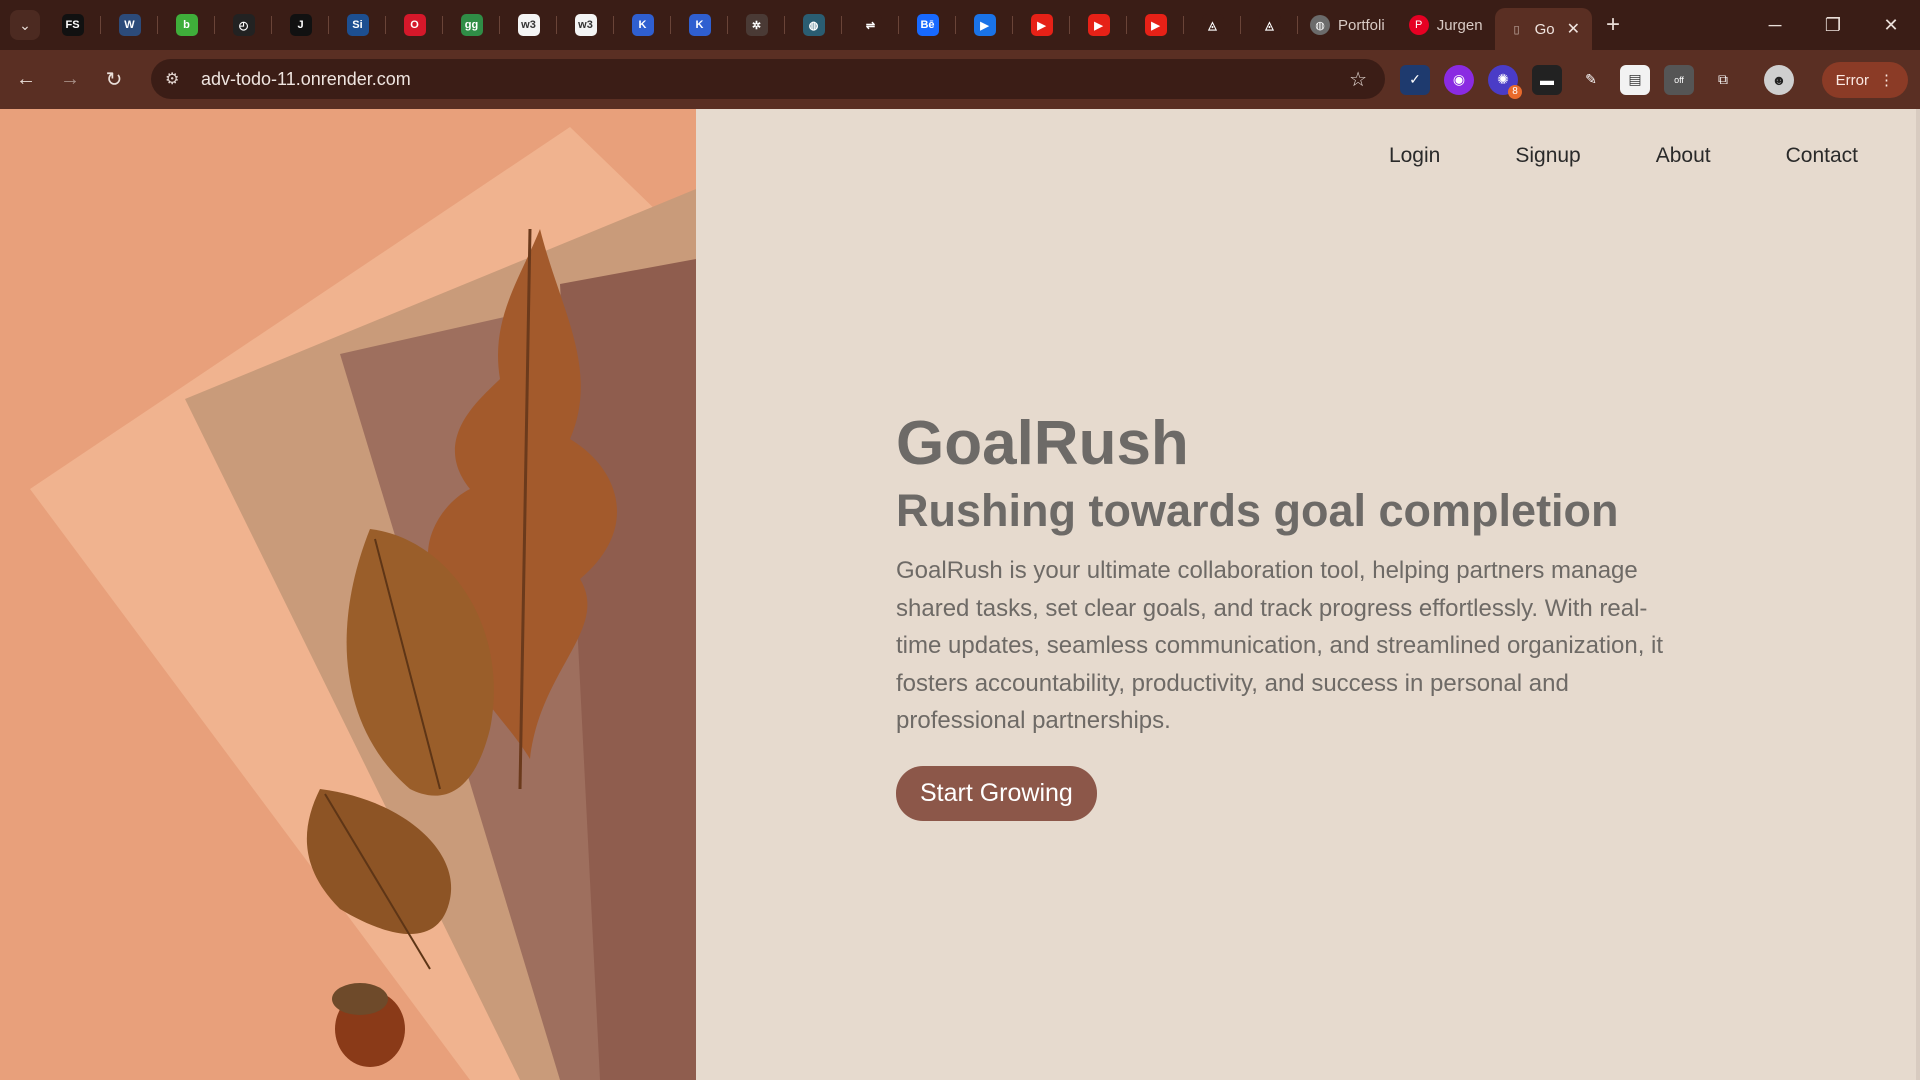 This screenshot has height=1080, width=1920. I want to click on window-controls: ─ ❐ ✕, so click(1833, 25).